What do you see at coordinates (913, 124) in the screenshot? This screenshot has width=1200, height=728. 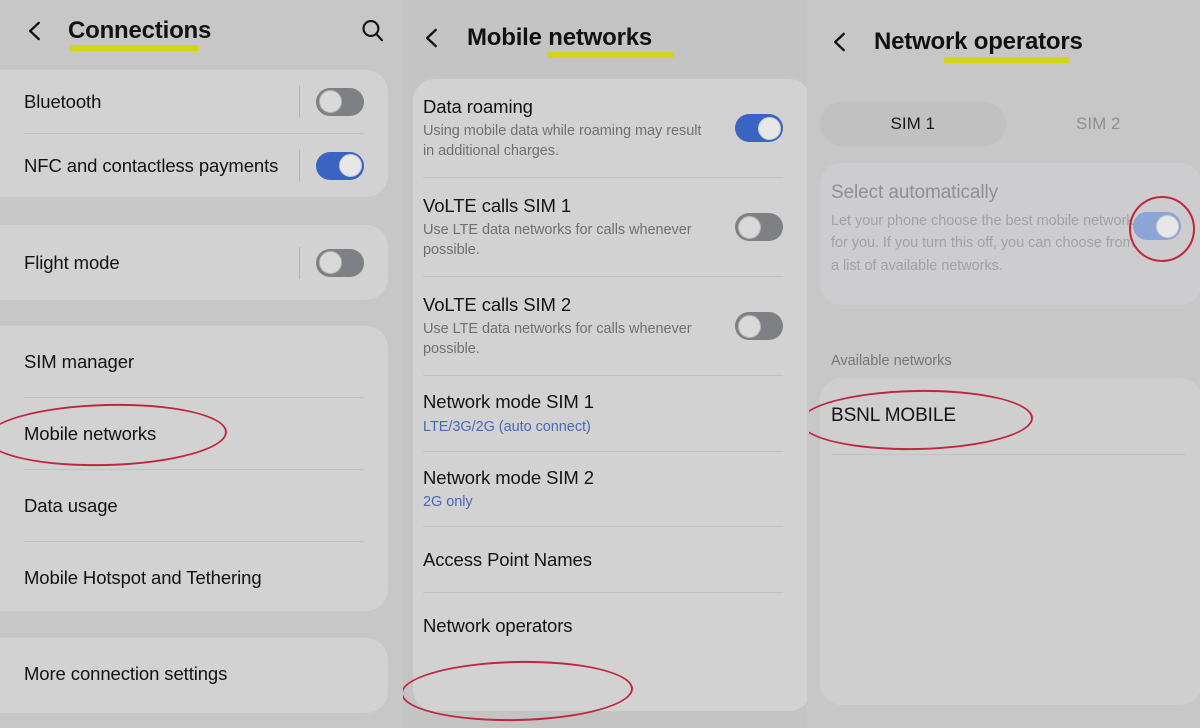 I see `tab-sim-1: SIM 1` at bounding box center [913, 124].